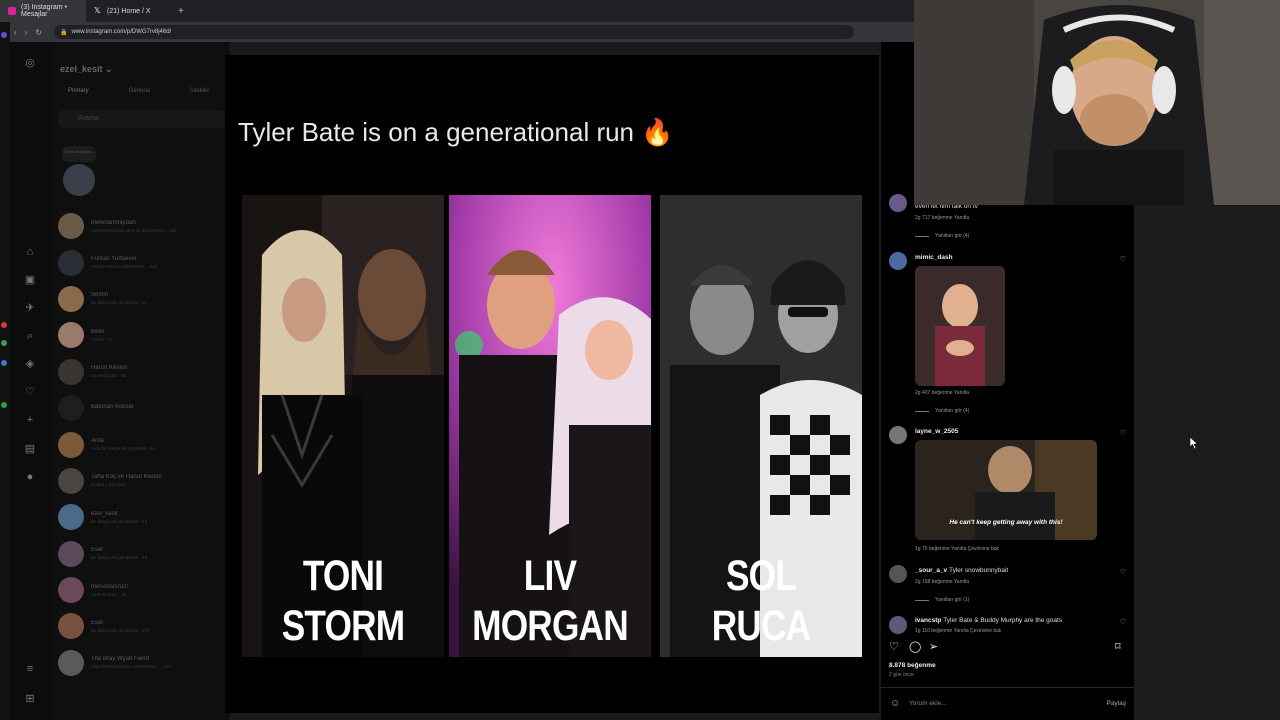 This screenshot has height=720, width=1280. I want to click on tab-requests: İstekler, so click(199, 91).